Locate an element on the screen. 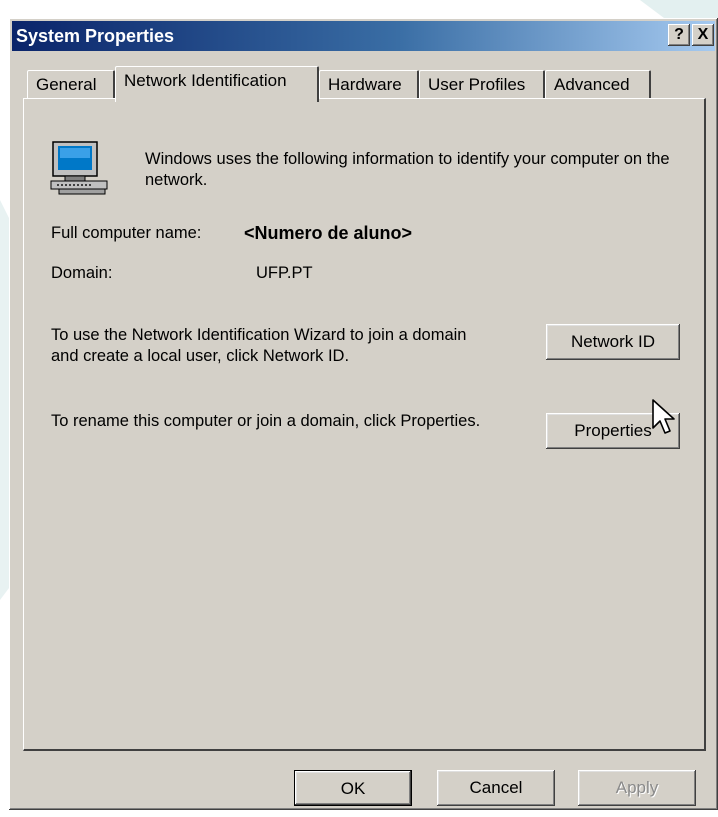 This screenshot has width=718, height=817. computer-icon is located at coordinates (79, 168).